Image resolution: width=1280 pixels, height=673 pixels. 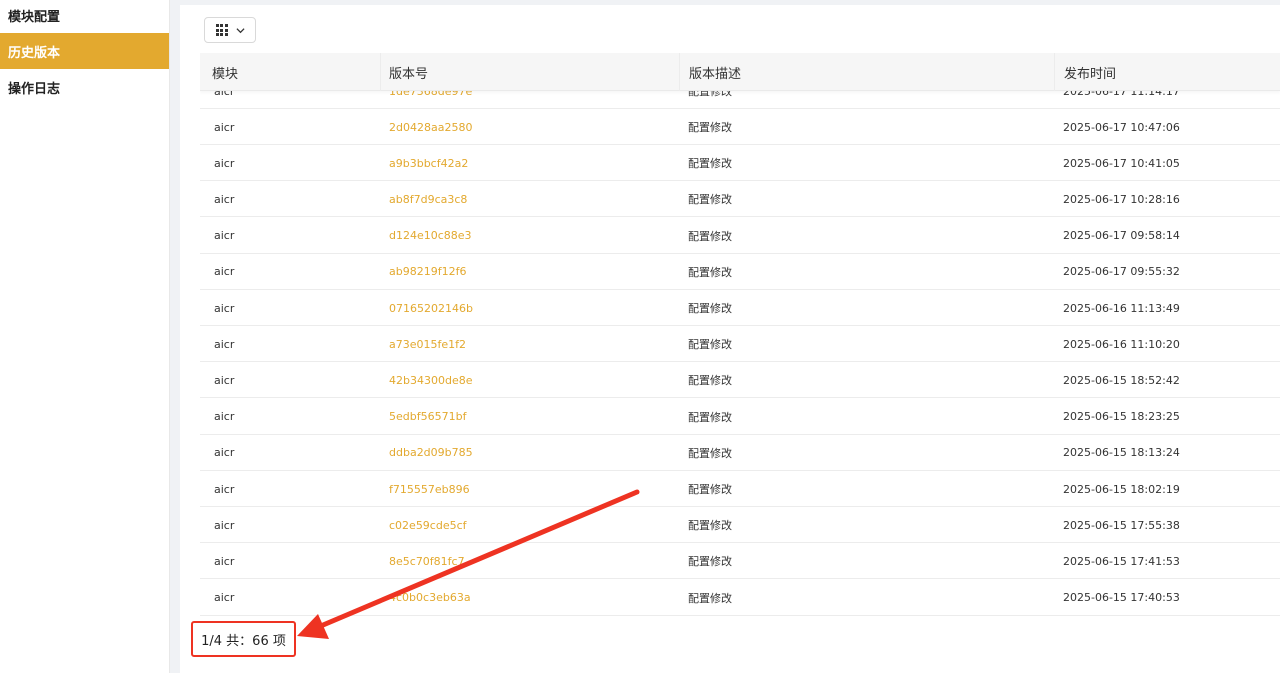 I want to click on table-row: aicr 2d0428aa2580 配置修改 2025-06-17 10:47:06, so click(x=740, y=127).